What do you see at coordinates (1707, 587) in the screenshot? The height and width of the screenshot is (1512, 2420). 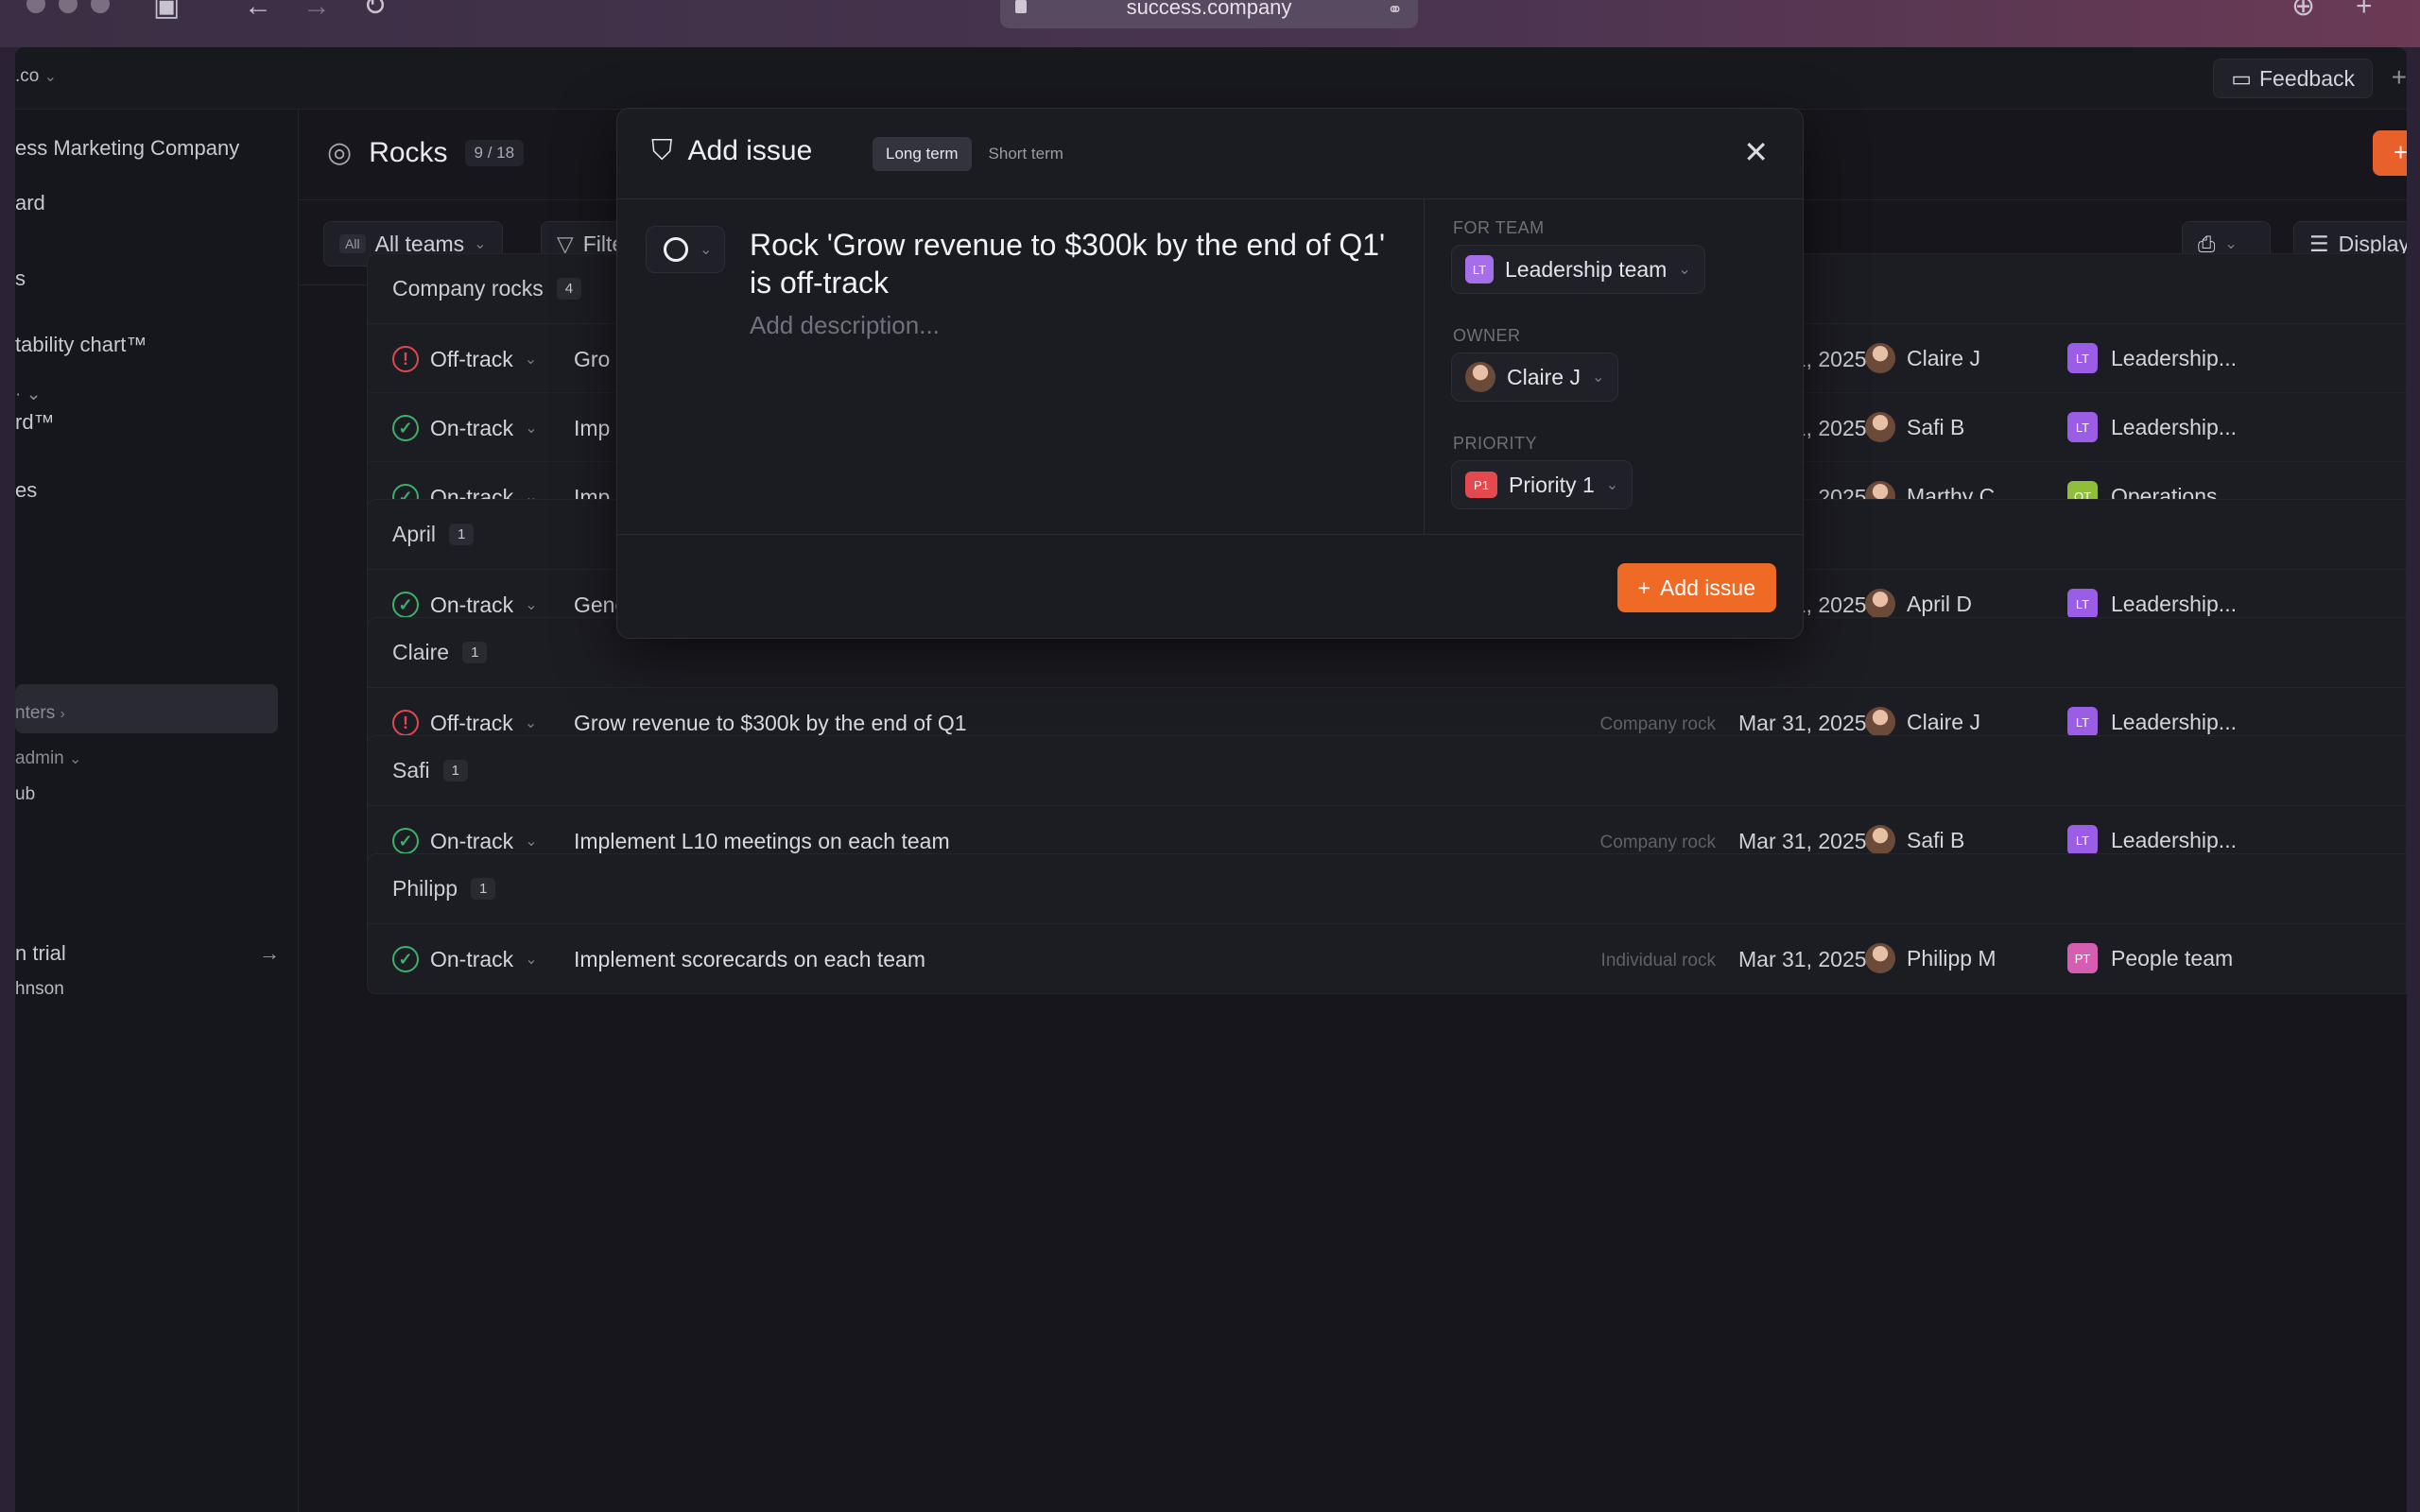 I see `add-issue-label: Add issue` at bounding box center [1707, 587].